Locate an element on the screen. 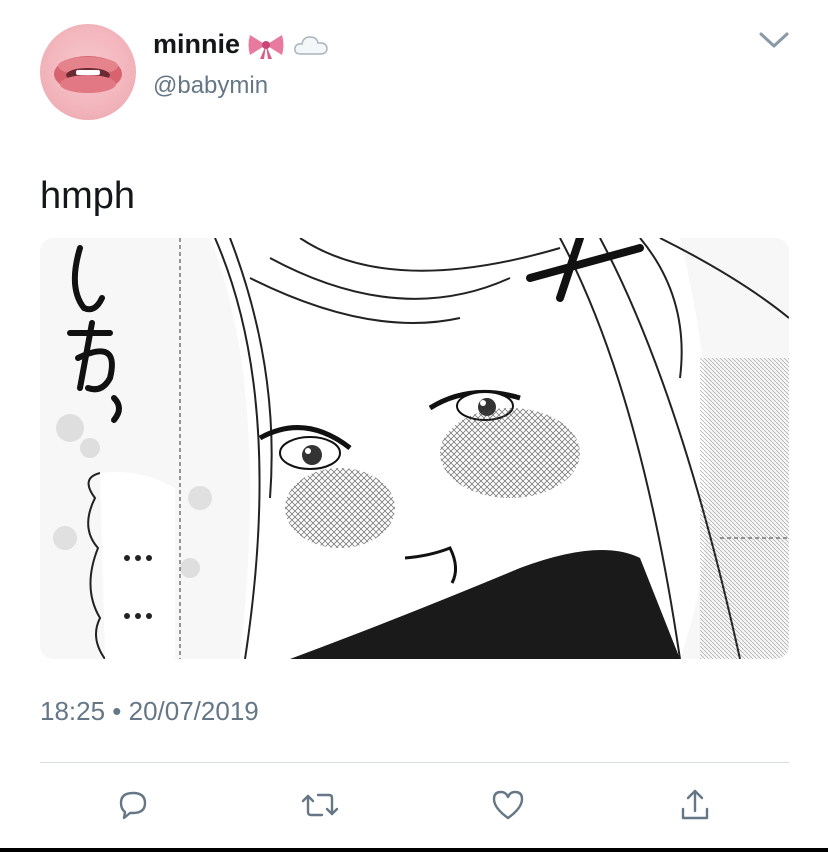 This screenshot has height=852, width=828. retweet-button is located at coordinates (320, 805).